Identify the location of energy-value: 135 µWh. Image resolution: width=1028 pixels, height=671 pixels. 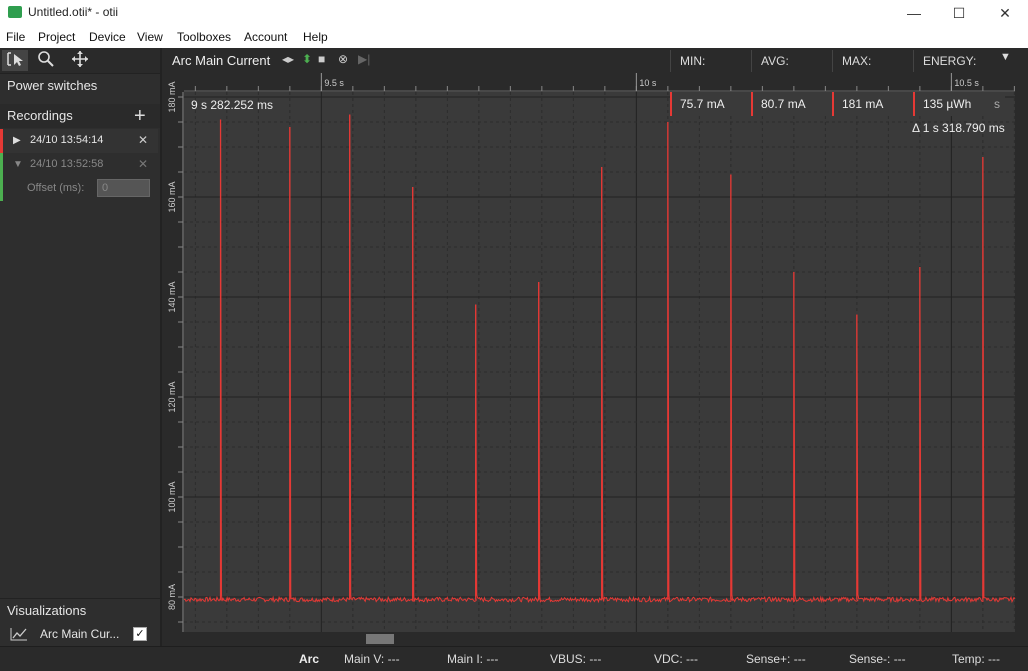
(947, 104).